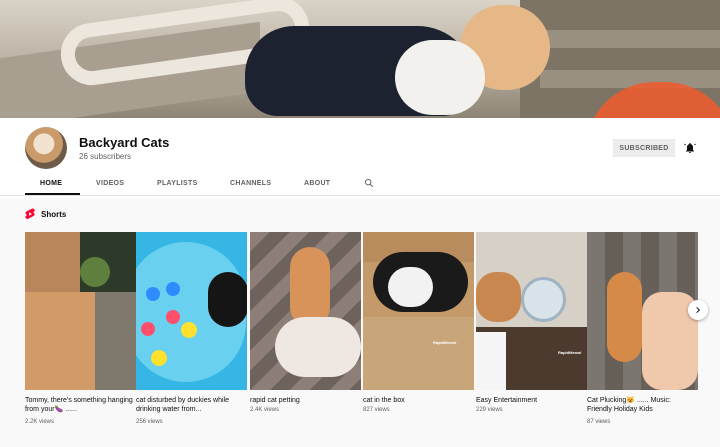  I want to click on shorts-heading: Shorts, so click(45, 214).